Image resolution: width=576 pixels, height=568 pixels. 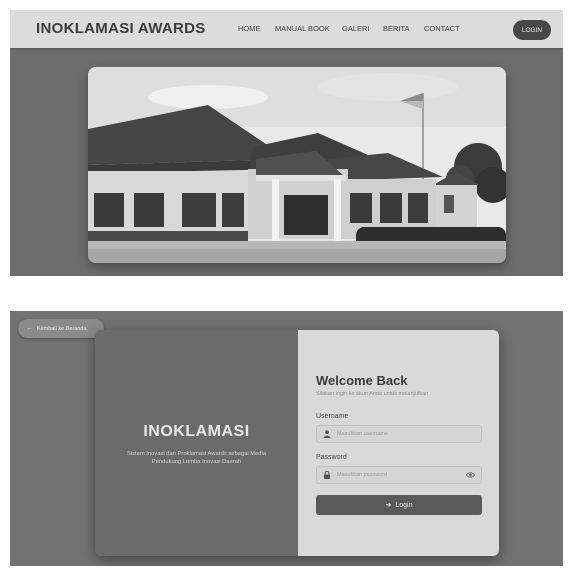 What do you see at coordinates (331, 457) in the screenshot?
I see `password-label: Password` at bounding box center [331, 457].